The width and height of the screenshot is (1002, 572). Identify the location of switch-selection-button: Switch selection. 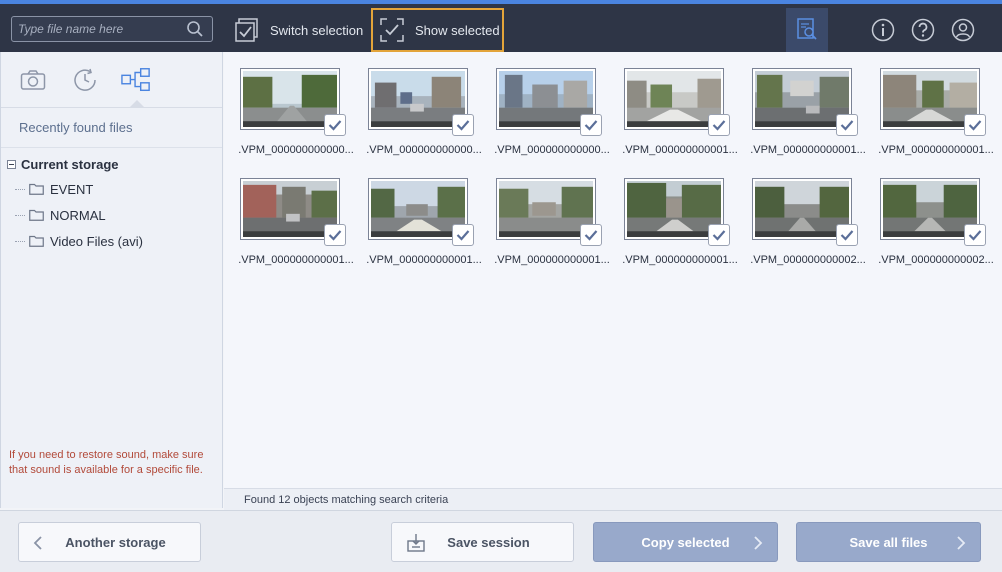
(298, 30).